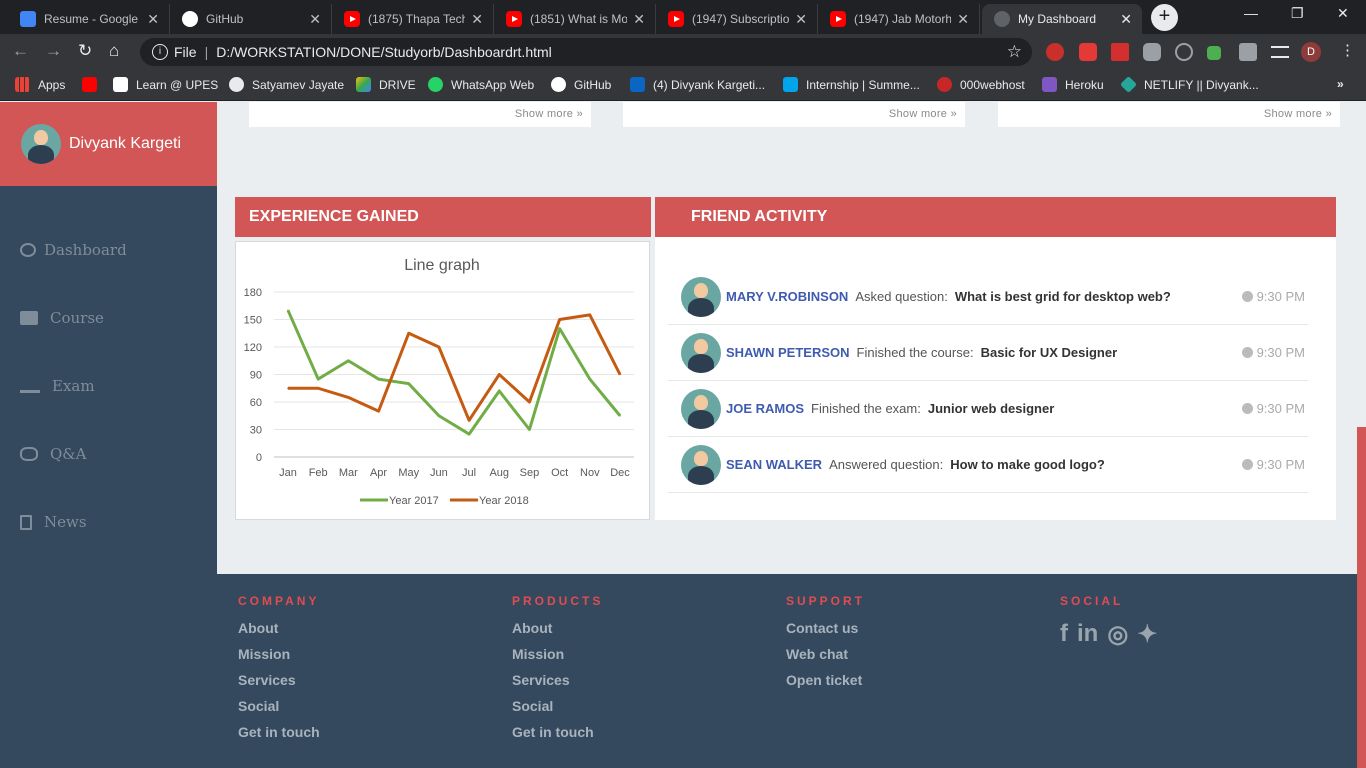  What do you see at coordinates (866, 408) in the screenshot?
I see `activity-action: Finished the exam:` at bounding box center [866, 408].